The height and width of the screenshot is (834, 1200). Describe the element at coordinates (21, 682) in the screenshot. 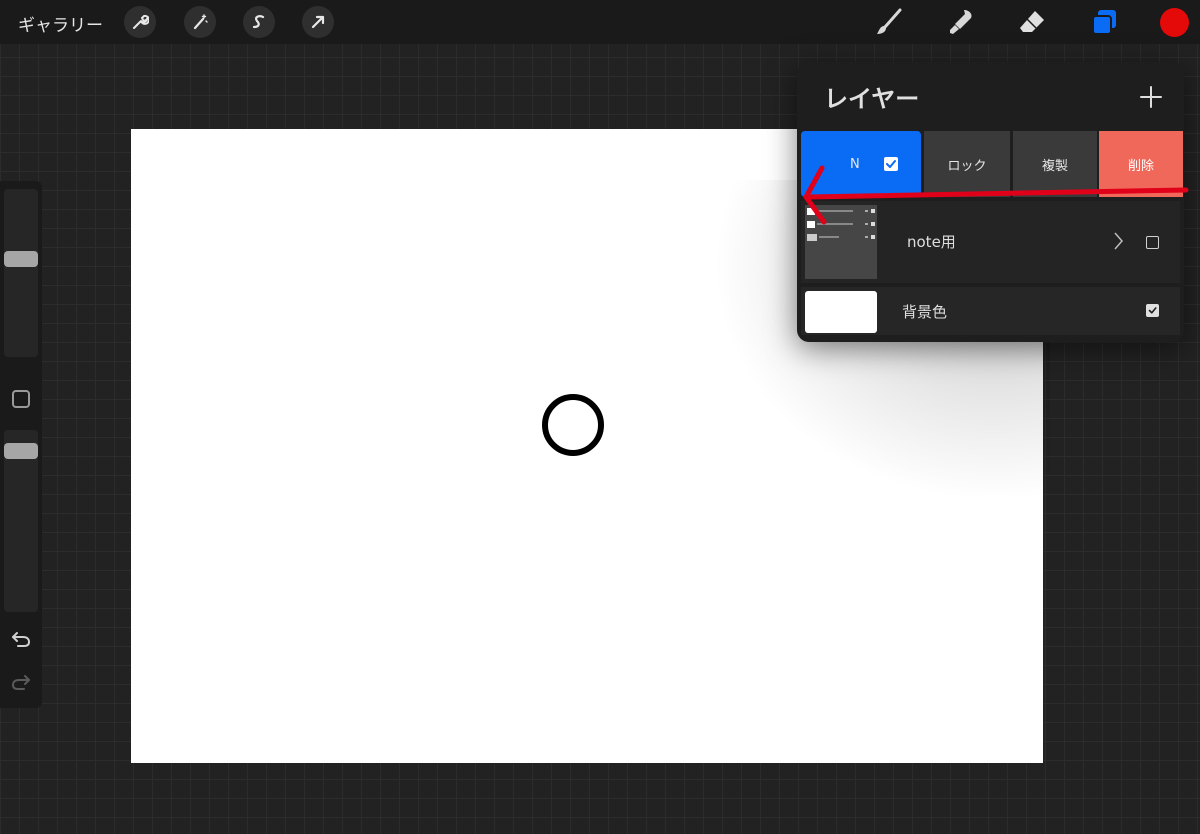

I see `redo-icon` at that location.